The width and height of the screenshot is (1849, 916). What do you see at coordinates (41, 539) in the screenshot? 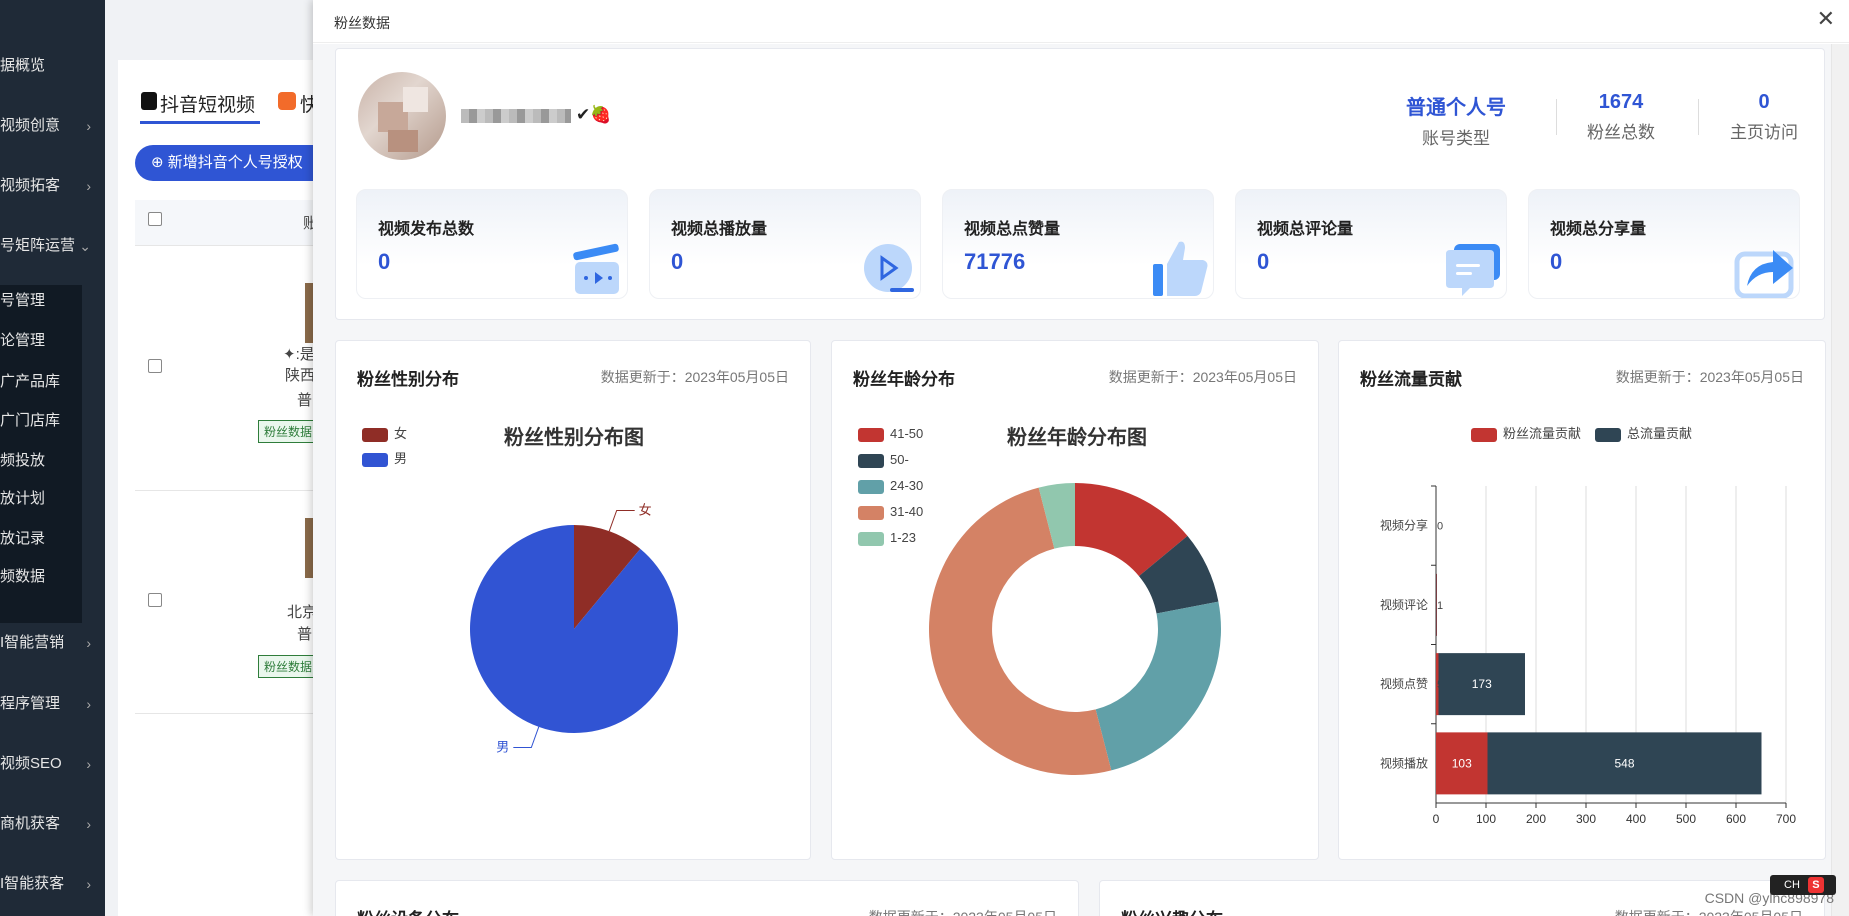
I see `sidebar-item: 放记录` at bounding box center [41, 539].